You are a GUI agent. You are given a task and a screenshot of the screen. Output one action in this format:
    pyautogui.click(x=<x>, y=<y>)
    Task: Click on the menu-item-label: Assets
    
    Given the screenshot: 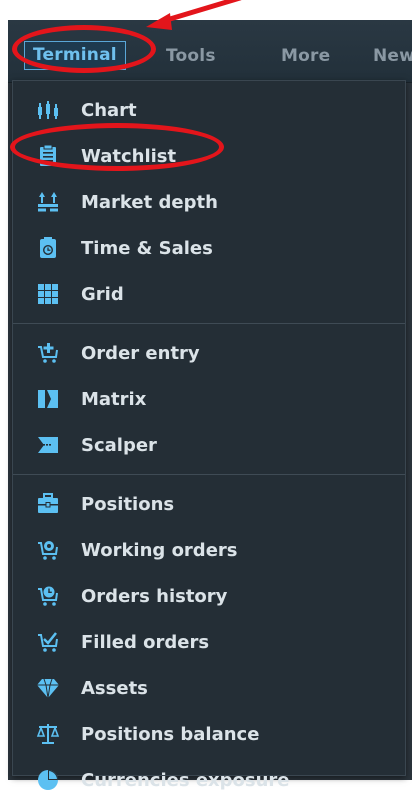 What is the action you would take?
    pyautogui.click(x=114, y=688)
    